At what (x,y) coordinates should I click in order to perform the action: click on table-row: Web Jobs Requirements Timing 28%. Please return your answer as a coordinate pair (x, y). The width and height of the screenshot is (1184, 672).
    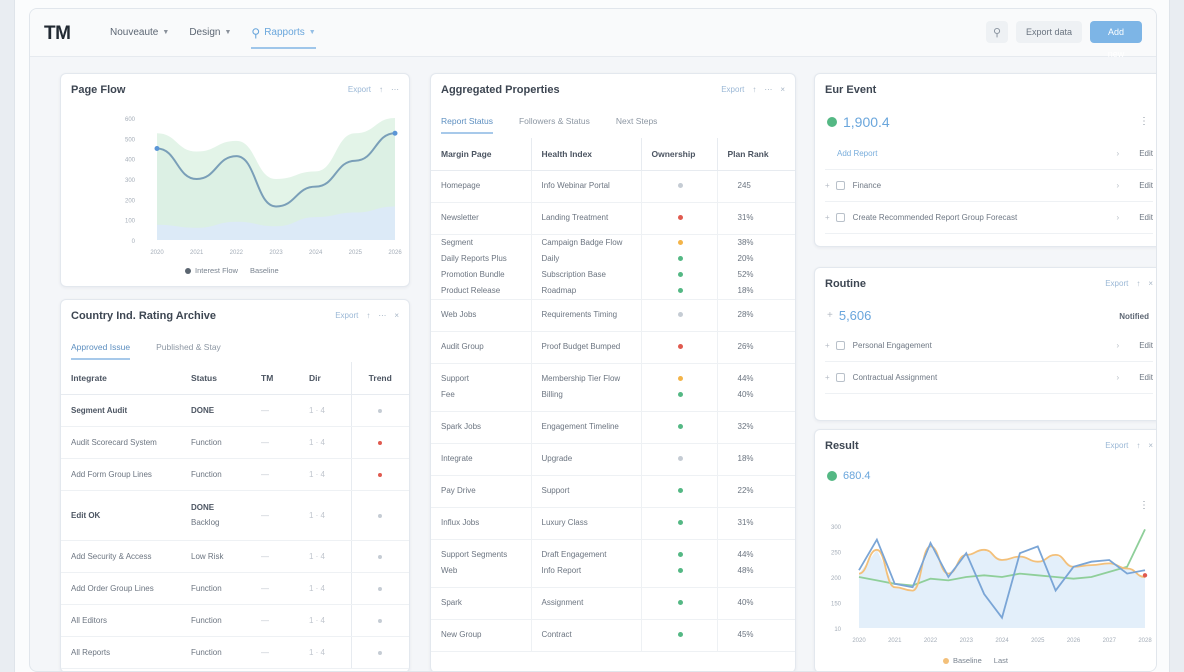
    Looking at the image, I should click on (613, 315).